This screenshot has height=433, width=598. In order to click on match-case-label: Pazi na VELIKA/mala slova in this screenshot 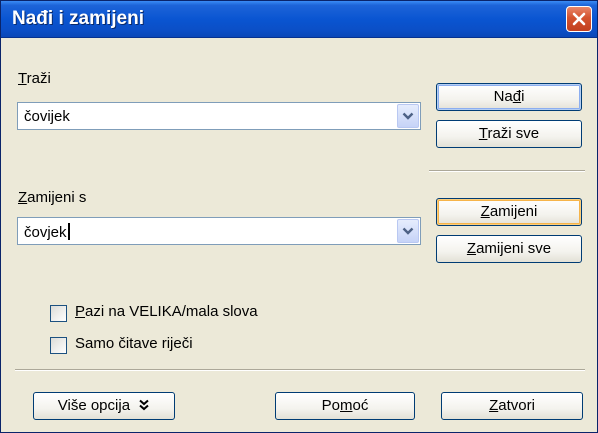, I will do `click(166, 311)`.